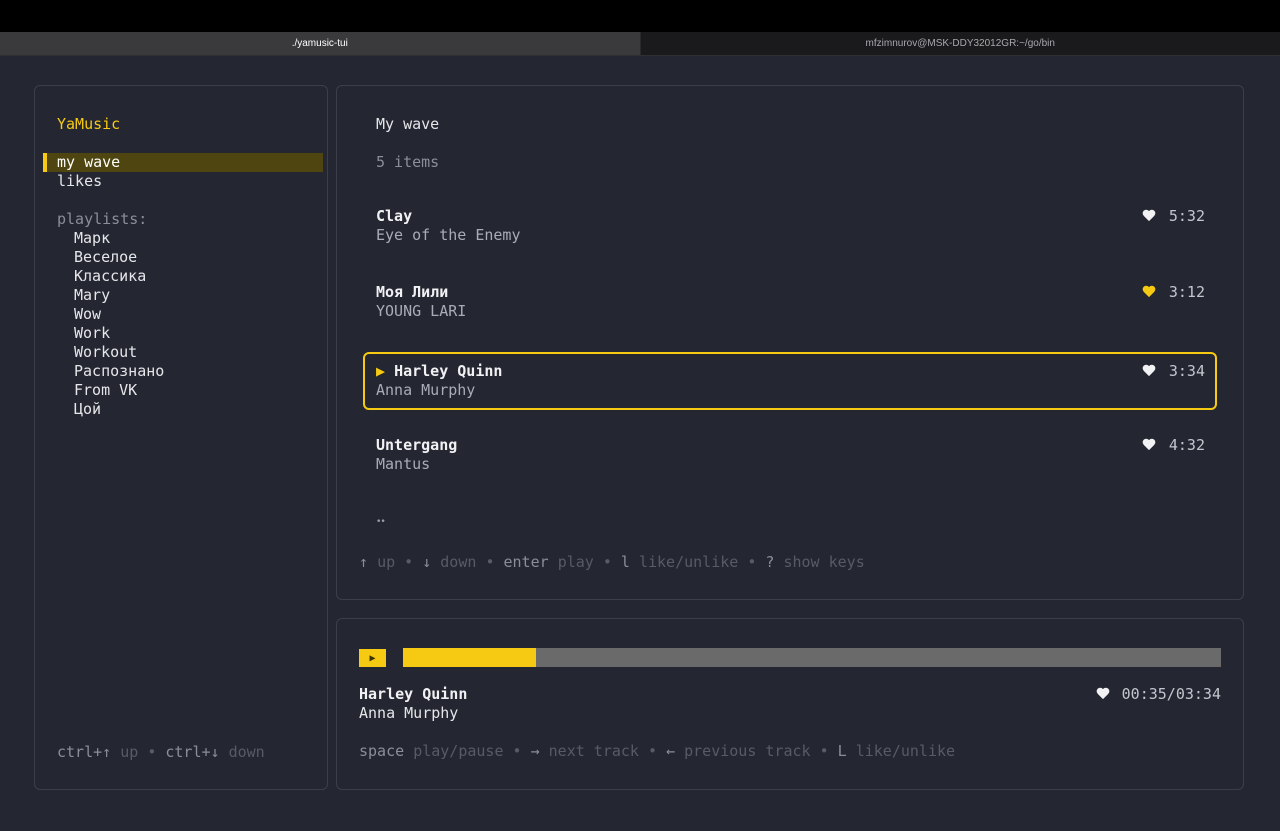 The image size is (1280, 831). I want to click on playlist-item: Цой, so click(87, 409).